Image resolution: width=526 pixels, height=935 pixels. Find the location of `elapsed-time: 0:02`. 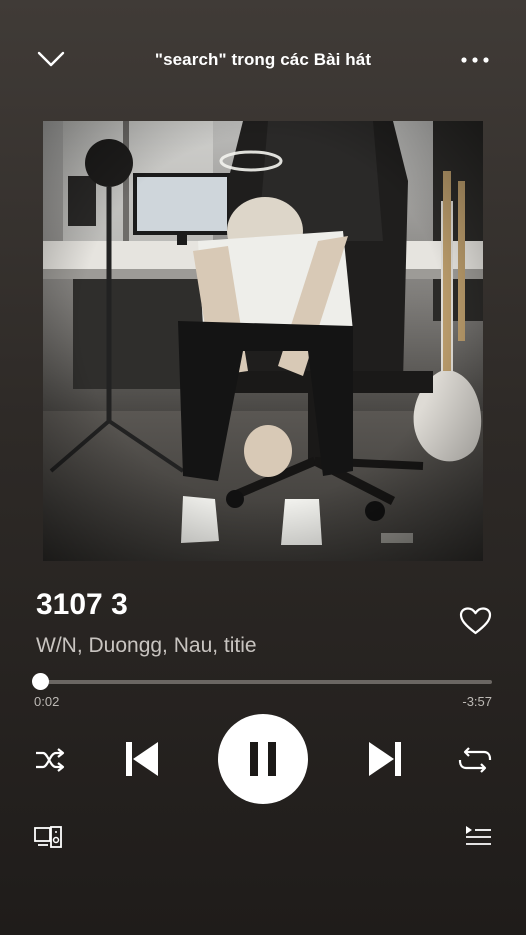

elapsed-time: 0:02 is located at coordinates (47, 701).